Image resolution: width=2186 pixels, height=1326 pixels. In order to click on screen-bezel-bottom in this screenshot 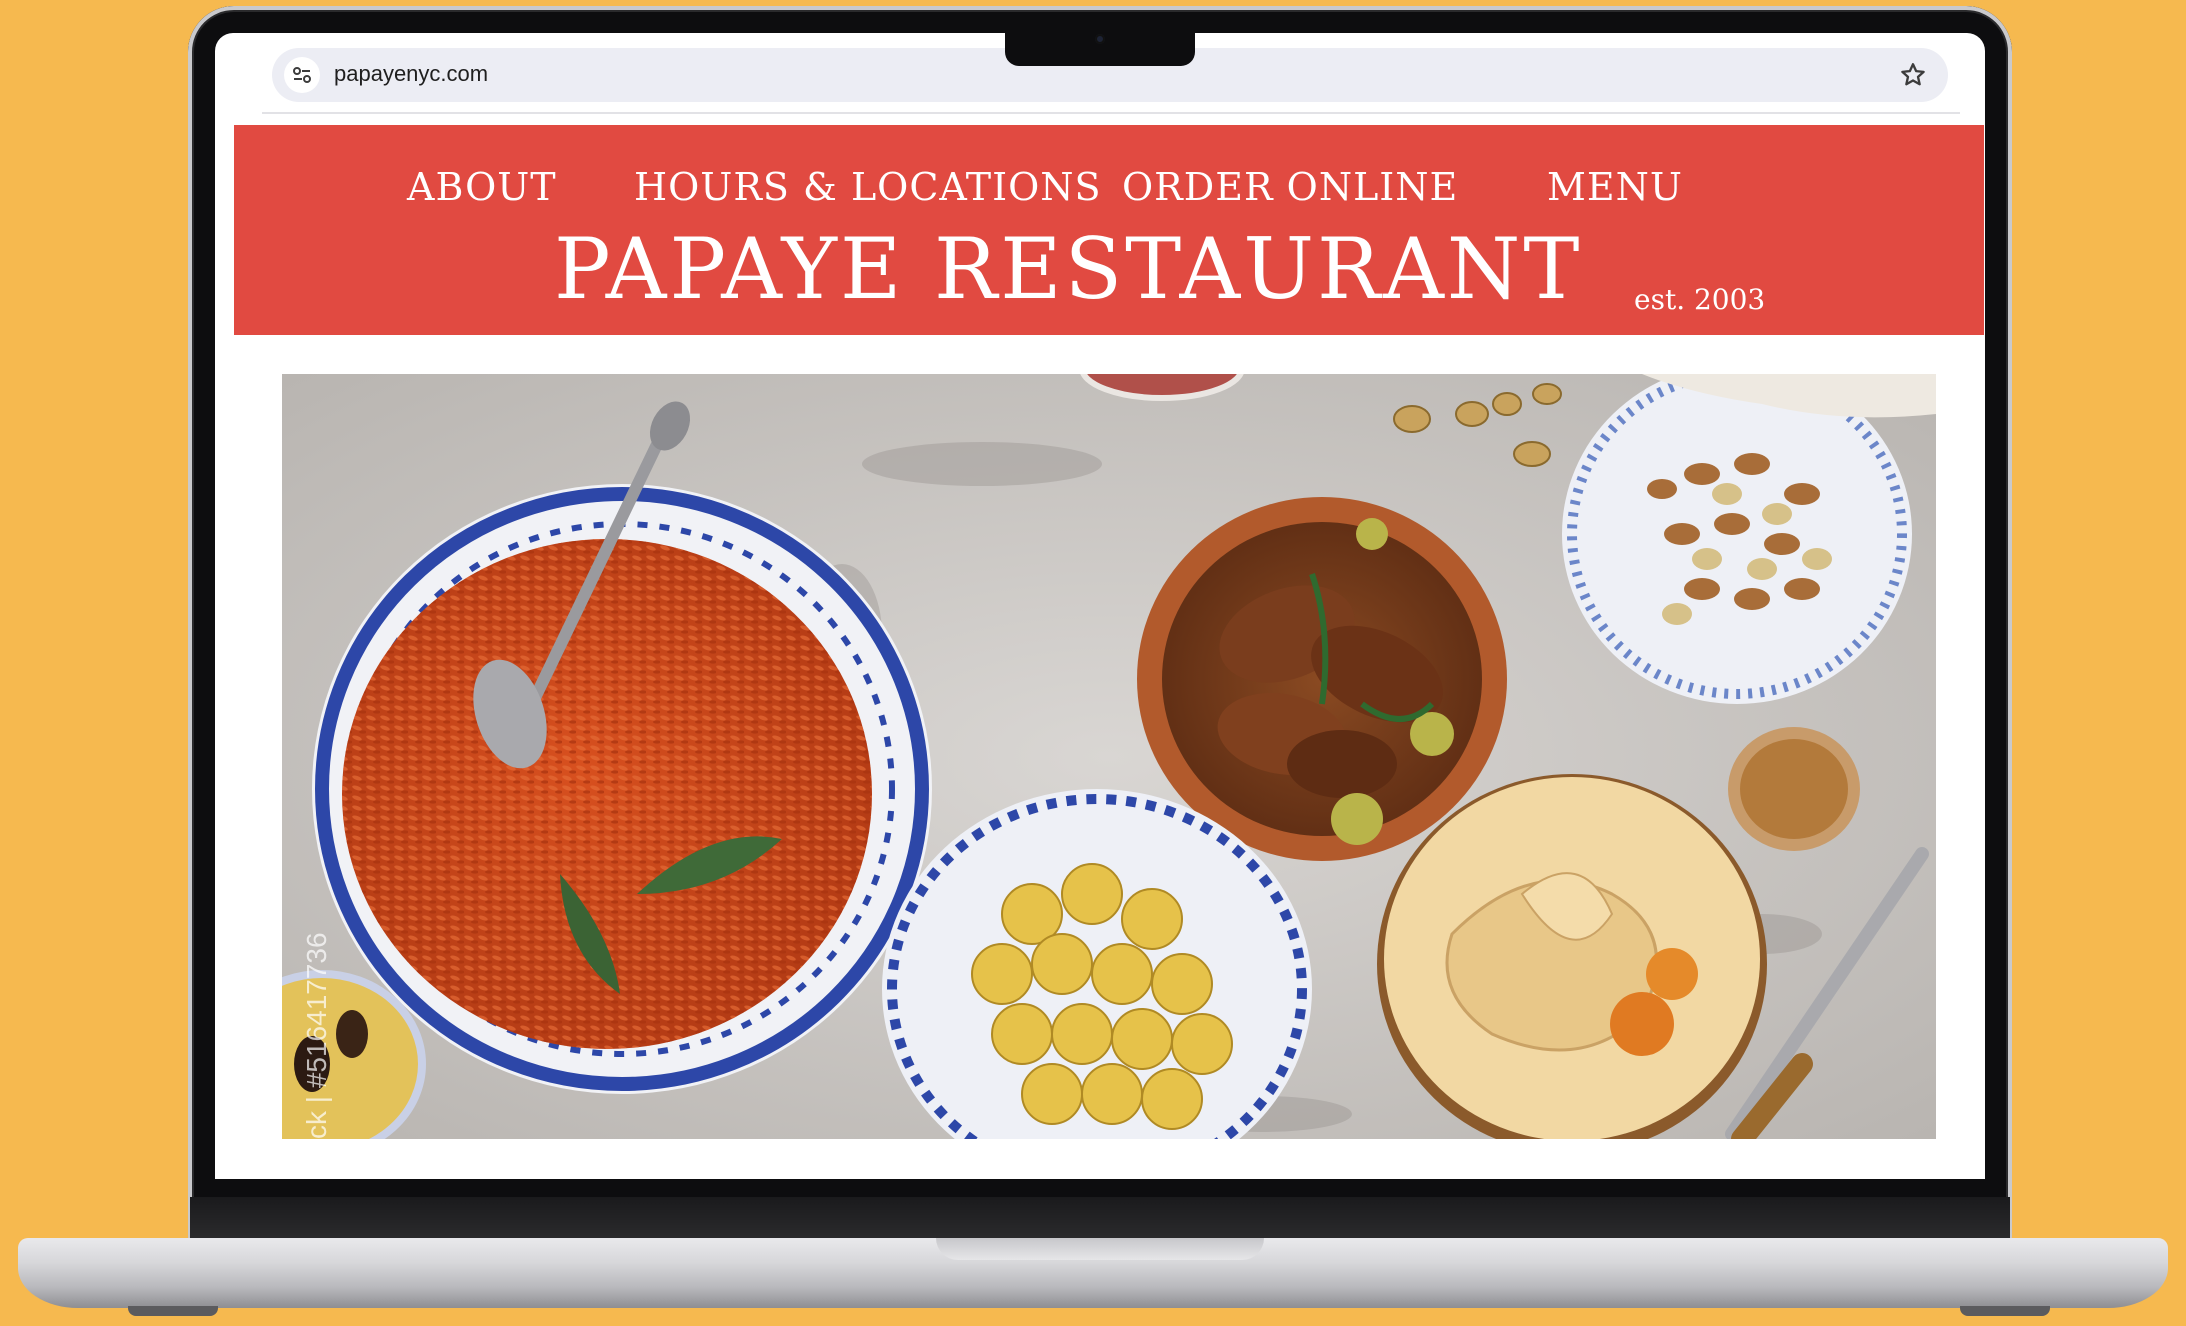, I will do `click(1100, 1188)`.